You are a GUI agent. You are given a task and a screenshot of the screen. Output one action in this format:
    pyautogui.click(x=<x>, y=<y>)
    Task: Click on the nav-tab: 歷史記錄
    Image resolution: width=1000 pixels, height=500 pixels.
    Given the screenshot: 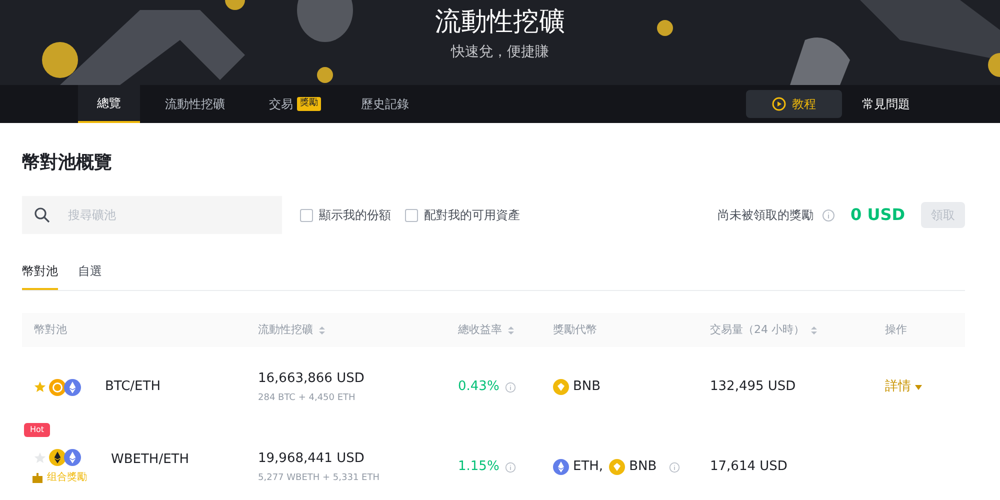 What is the action you would take?
    pyautogui.click(x=385, y=104)
    